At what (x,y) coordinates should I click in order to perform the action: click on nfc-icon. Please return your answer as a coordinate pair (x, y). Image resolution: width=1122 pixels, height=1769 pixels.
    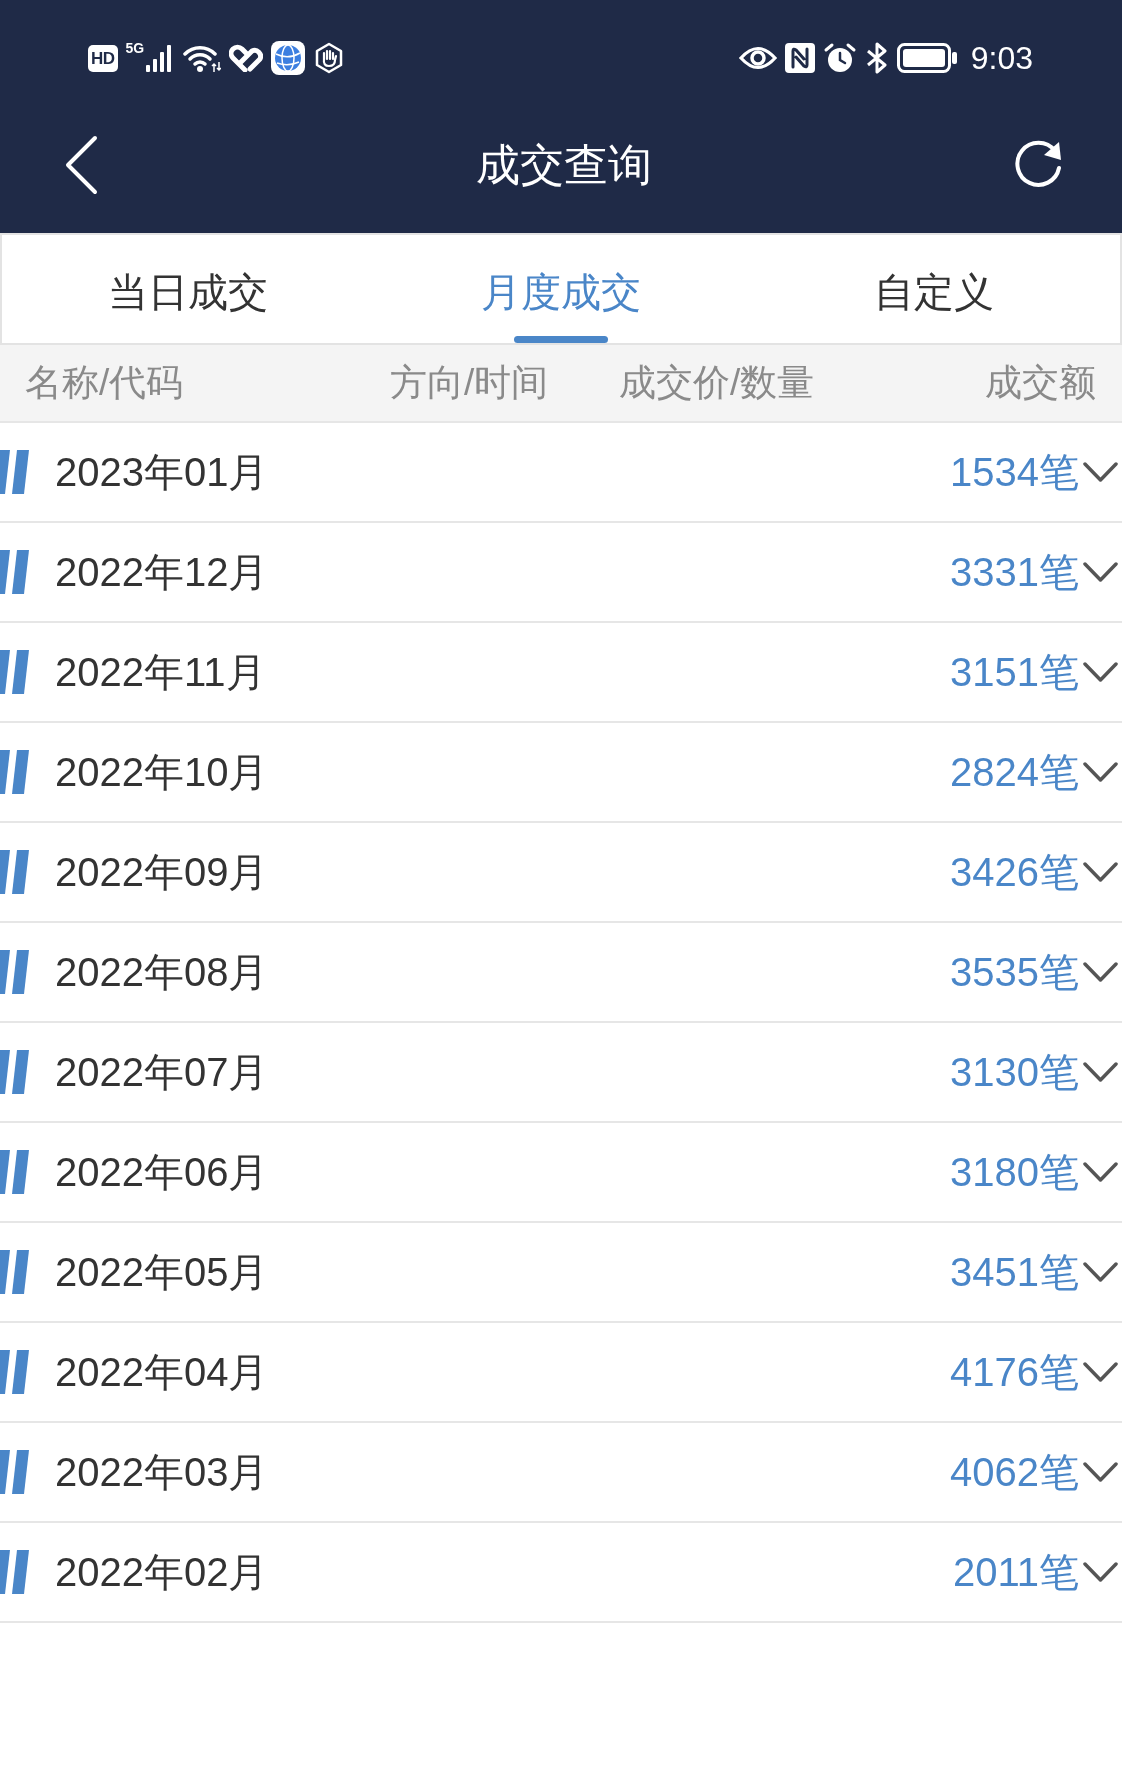
    Looking at the image, I should click on (799, 58).